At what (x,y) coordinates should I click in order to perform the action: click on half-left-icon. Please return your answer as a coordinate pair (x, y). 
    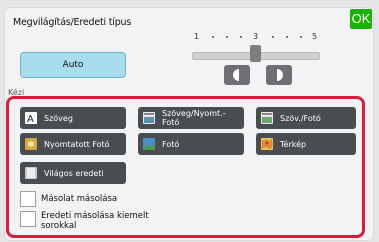
    Looking at the image, I should click on (236, 75).